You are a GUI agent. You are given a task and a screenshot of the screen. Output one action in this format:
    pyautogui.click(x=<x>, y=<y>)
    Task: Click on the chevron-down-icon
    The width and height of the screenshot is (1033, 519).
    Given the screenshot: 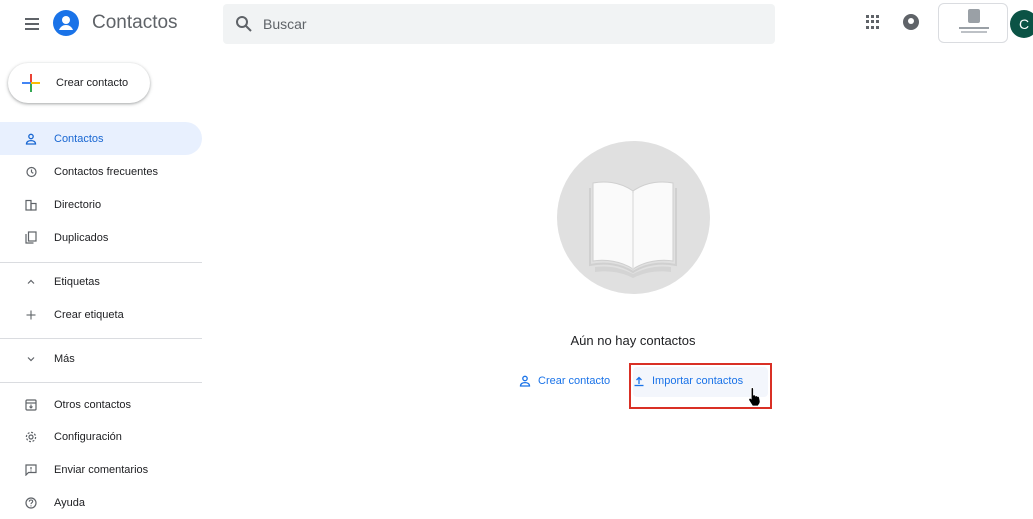 What is the action you would take?
    pyautogui.click(x=31, y=359)
    